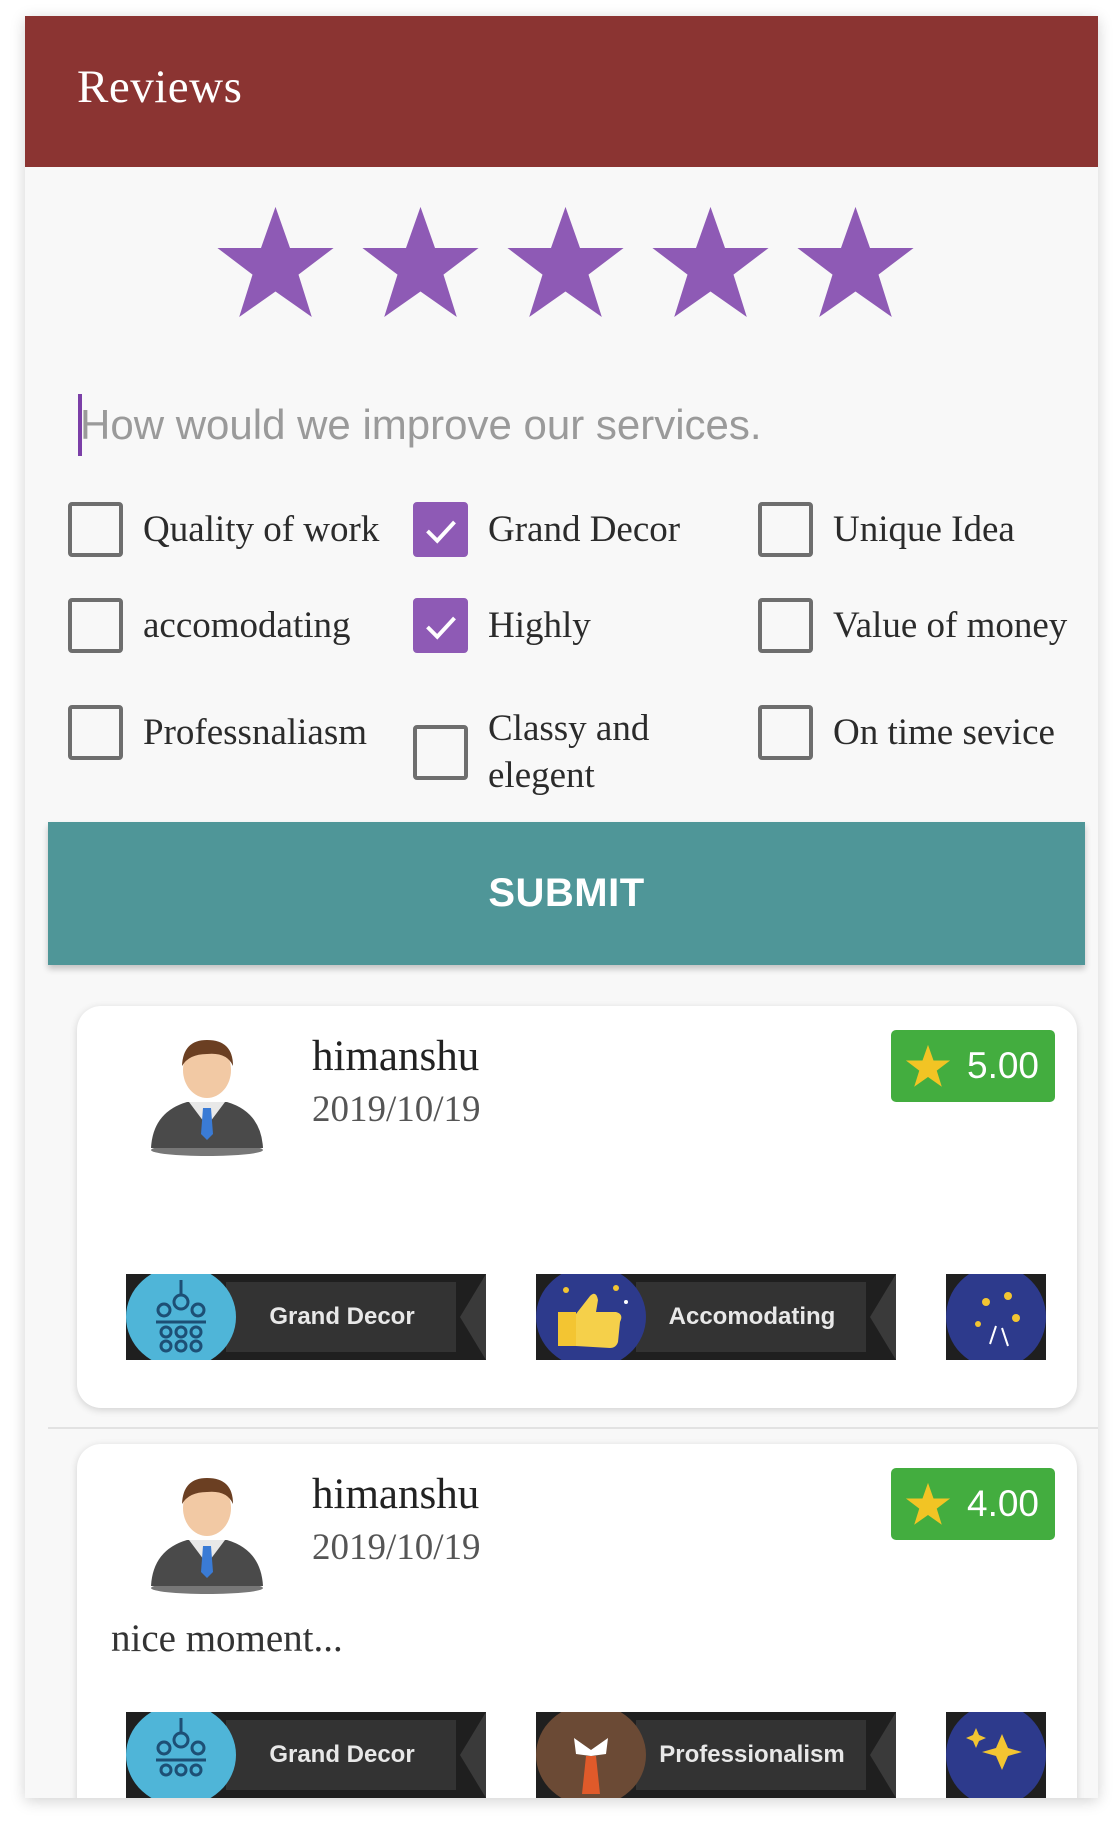 The width and height of the screenshot is (1120, 1823). I want to click on thumbs-up-icon, so click(591, 1317).